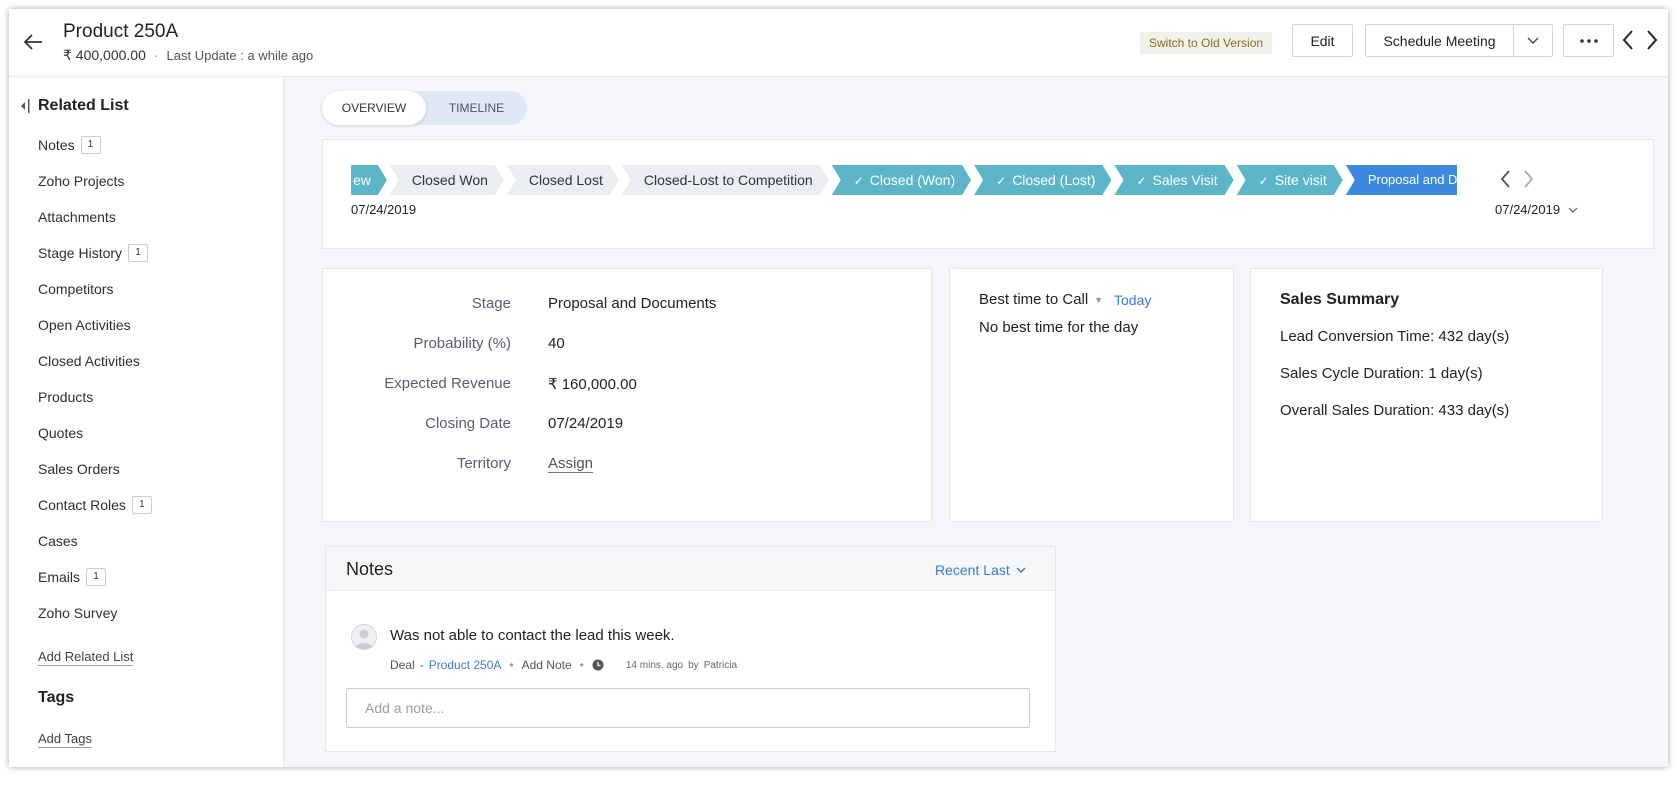 This screenshot has width=1678, height=794. What do you see at coordinates (632, 303) in the screenshot?
I see `field-value: Proposal and Documents` at bounding box center [632, 303].